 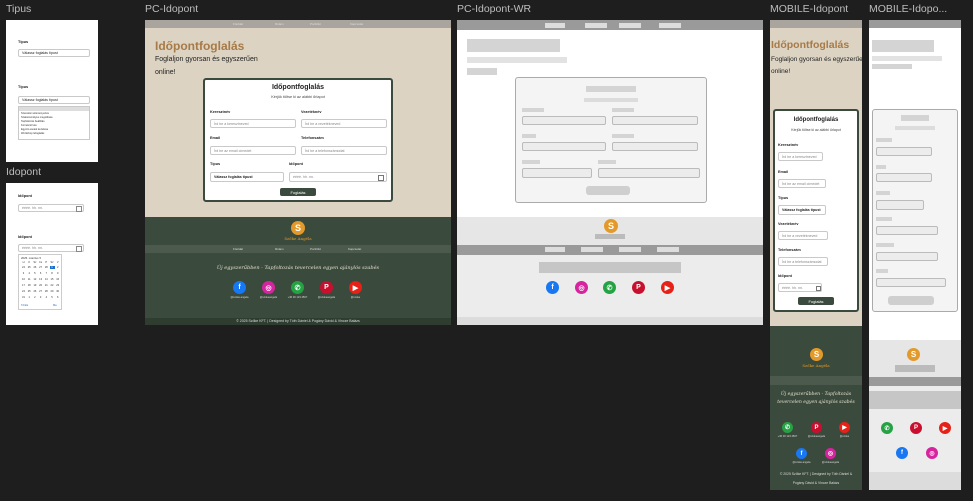 I want to click on email-input: Írd be az email címedet, so click(x=253, y=150).